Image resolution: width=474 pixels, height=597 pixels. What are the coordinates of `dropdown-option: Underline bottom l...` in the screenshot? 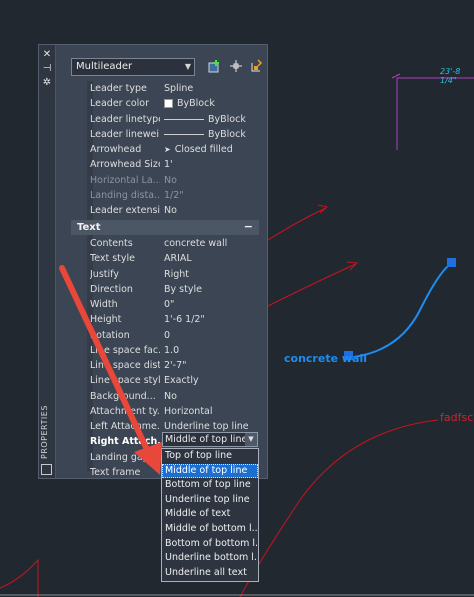 It's located at (210, 558).